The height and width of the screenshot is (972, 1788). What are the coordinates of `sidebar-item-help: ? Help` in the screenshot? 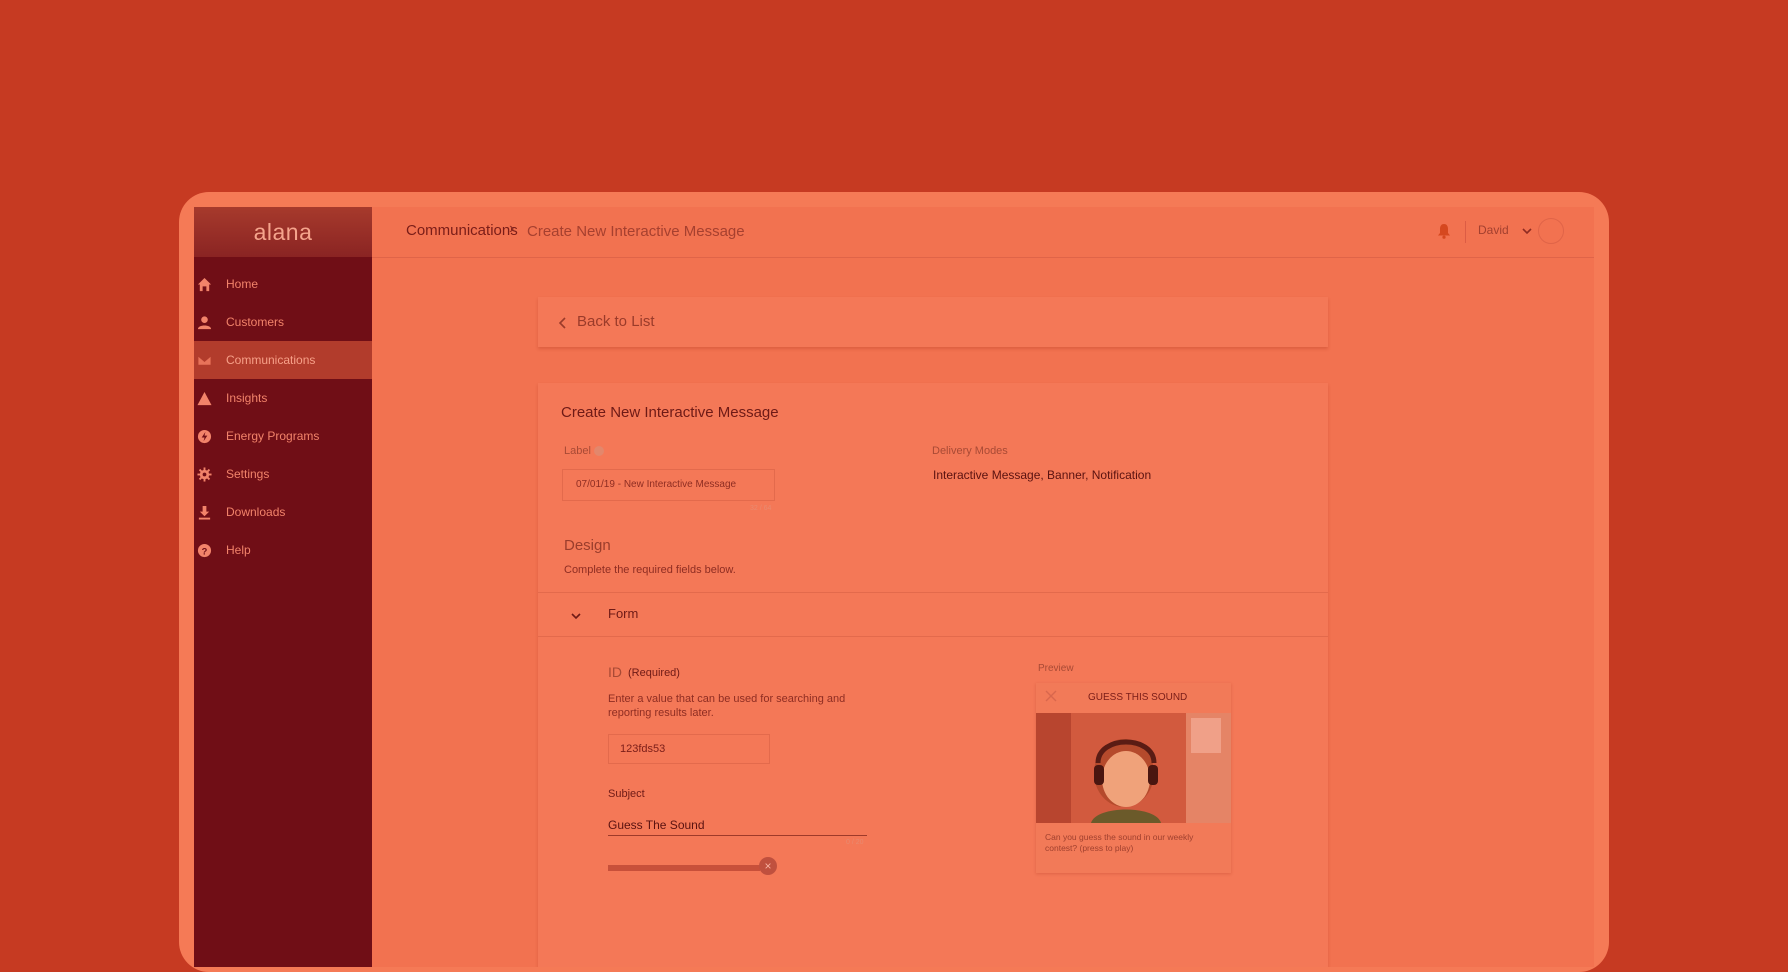 It's located at (283, 550).